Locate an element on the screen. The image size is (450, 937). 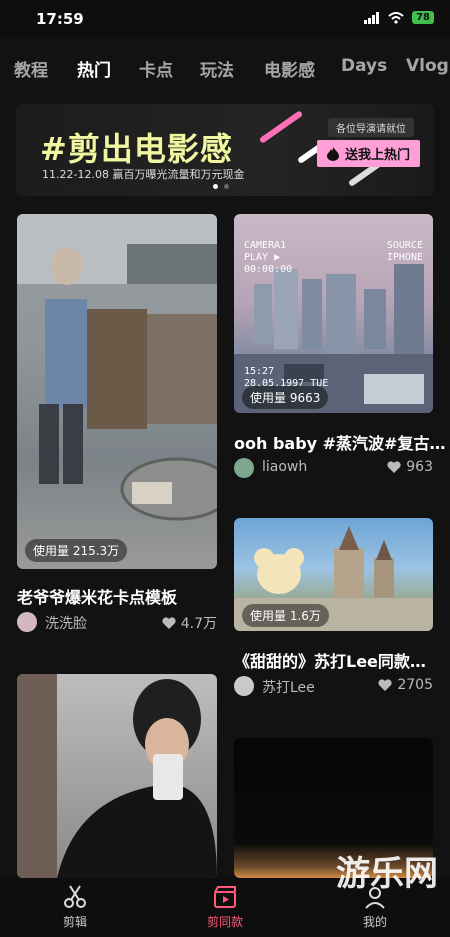
card-meta: 洗洗脸 4.7万 is located at coordinates (117, 623).